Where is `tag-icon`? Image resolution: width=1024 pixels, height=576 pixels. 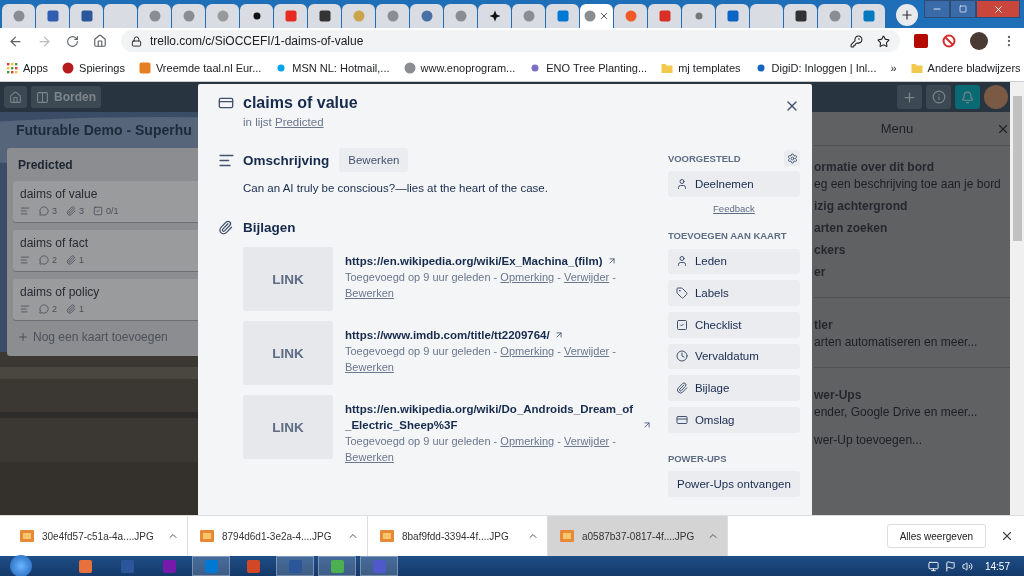
tag-icon is located at coordinates (681, 293).